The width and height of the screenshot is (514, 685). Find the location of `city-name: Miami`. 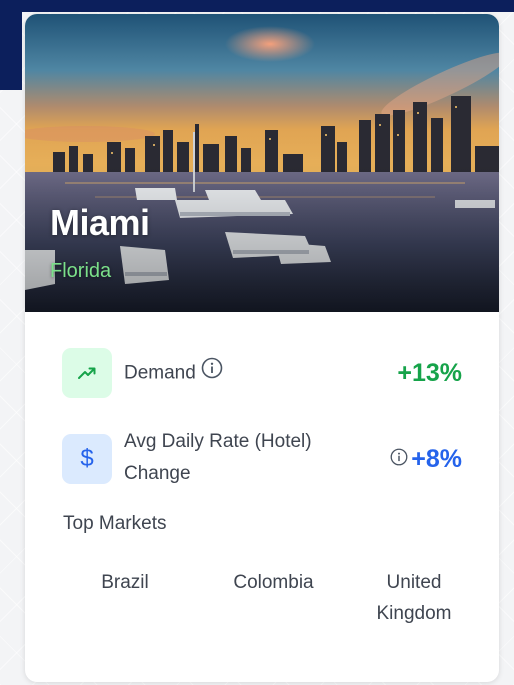

city-name: Miami is located at coordinates (100, 222).